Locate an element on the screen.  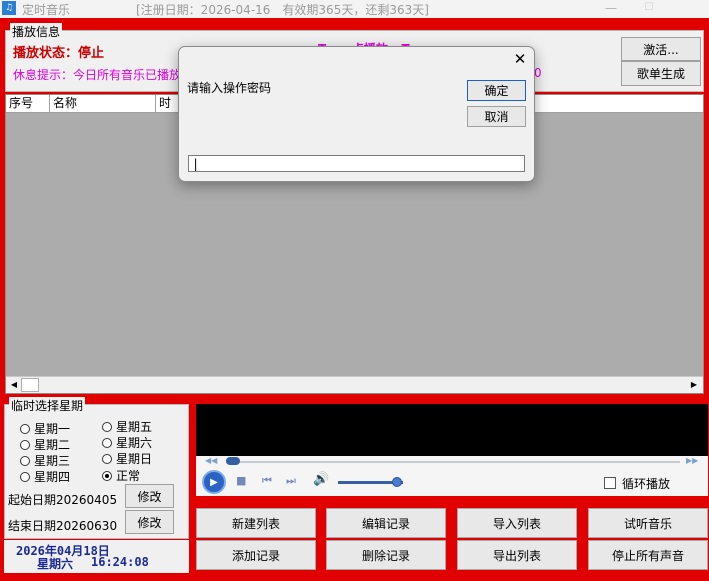
stop-all-sound-button: 停止所有声音 is located at coordinates (648, 555).